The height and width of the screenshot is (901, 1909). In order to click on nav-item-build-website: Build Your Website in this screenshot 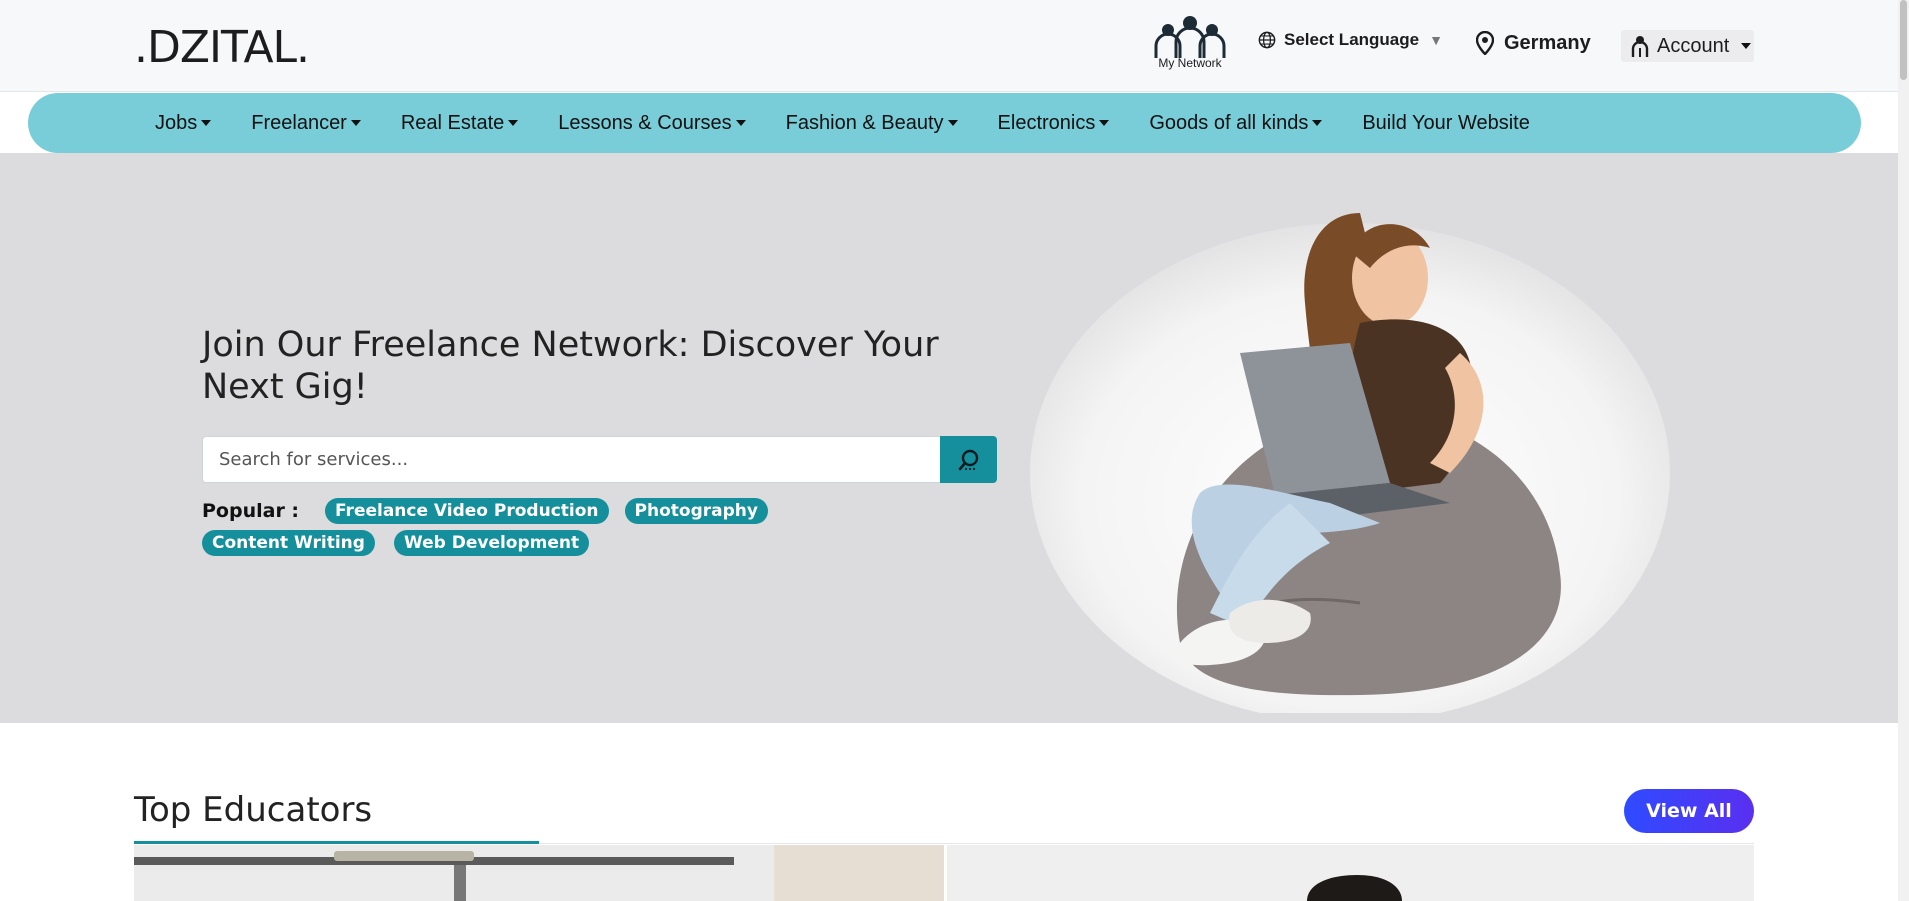, I will do `click(1446, 123)`.